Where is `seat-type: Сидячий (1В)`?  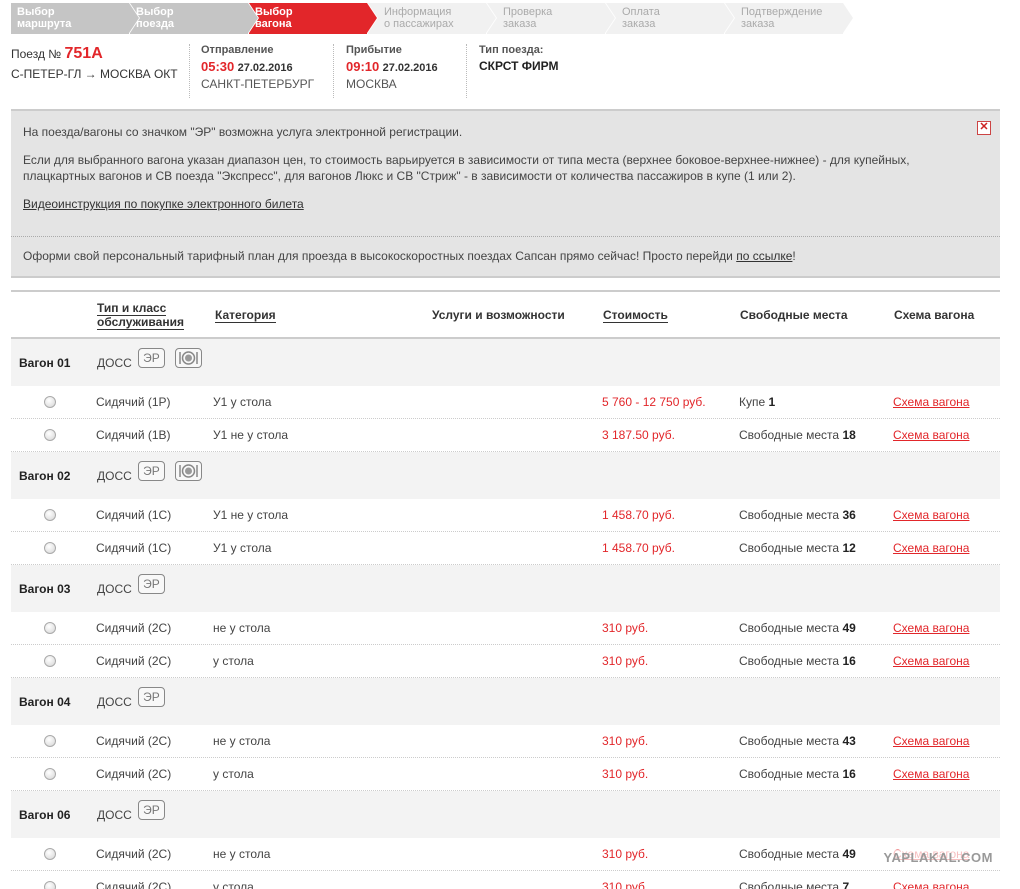
seat-type: Сидячий (1В) is located at coordinates (133, 435).